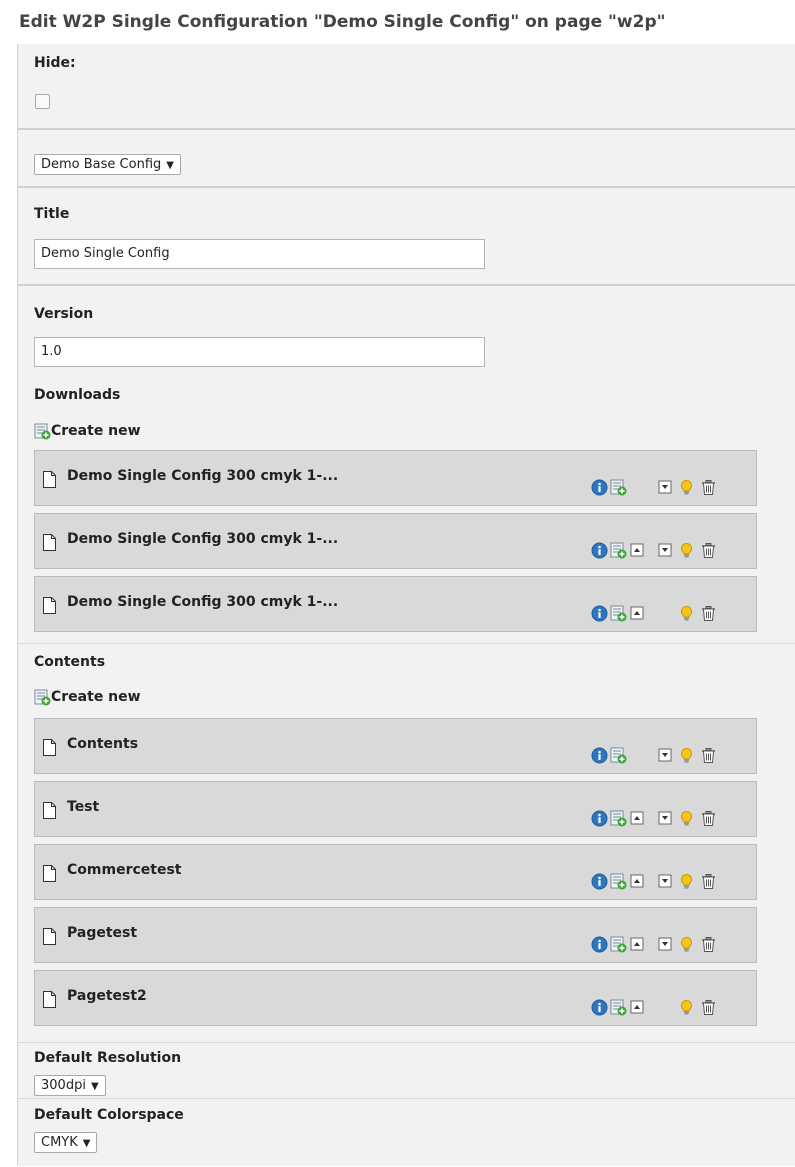  I want to click on version-label: Version, so click(64, 314).